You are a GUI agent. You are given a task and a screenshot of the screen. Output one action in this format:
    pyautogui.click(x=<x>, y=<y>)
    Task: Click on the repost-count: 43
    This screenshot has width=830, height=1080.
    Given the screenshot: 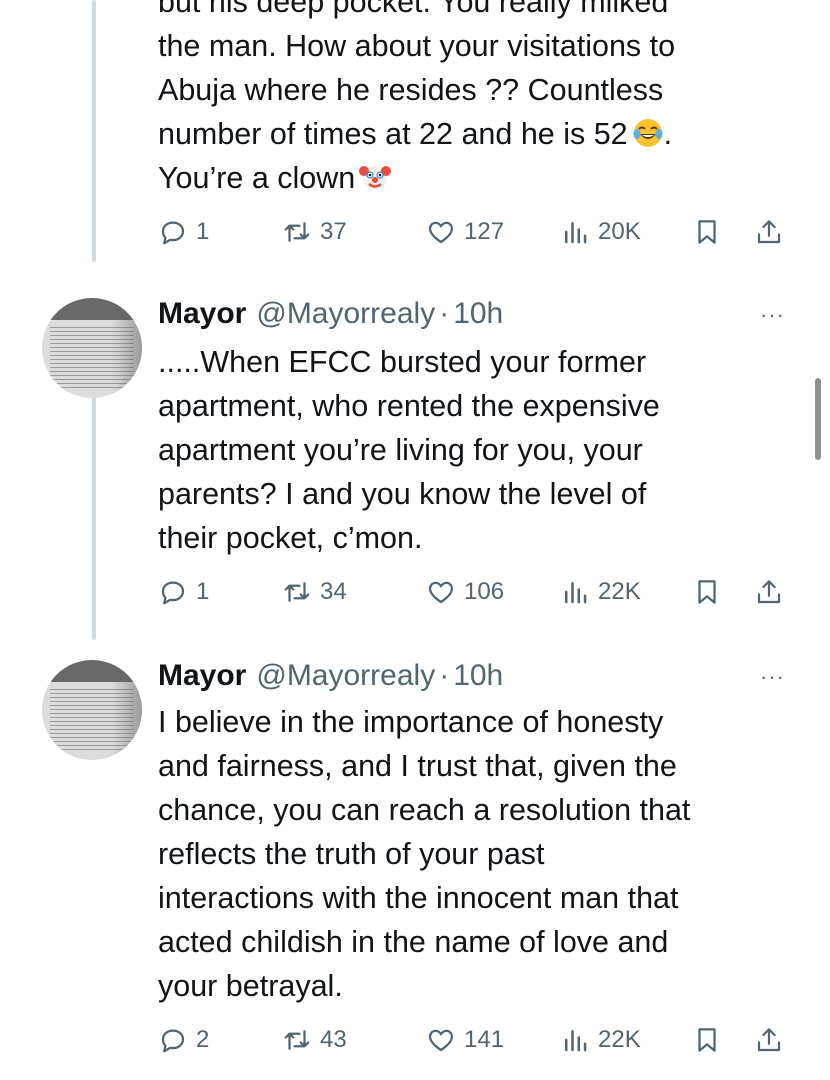 What is the action you would take?
    pyautogui.click(x=333, y=1039)
    